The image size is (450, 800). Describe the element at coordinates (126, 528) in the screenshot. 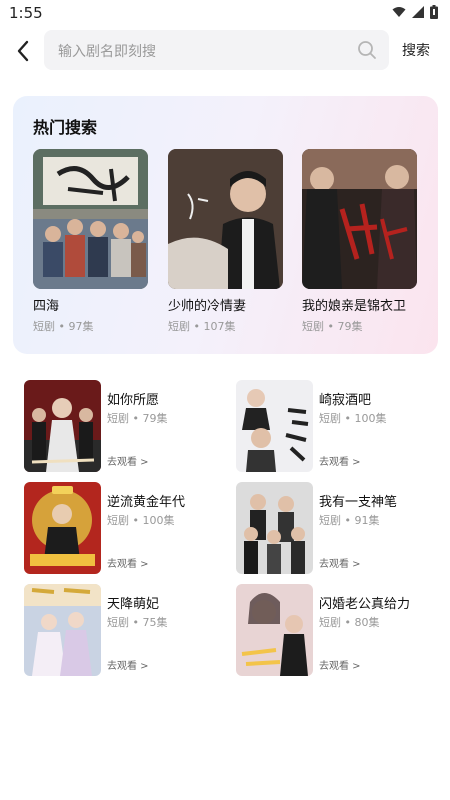

I see `list-item: 逆流黄金年代 短剧 • 100集 去观看 >` at that location.